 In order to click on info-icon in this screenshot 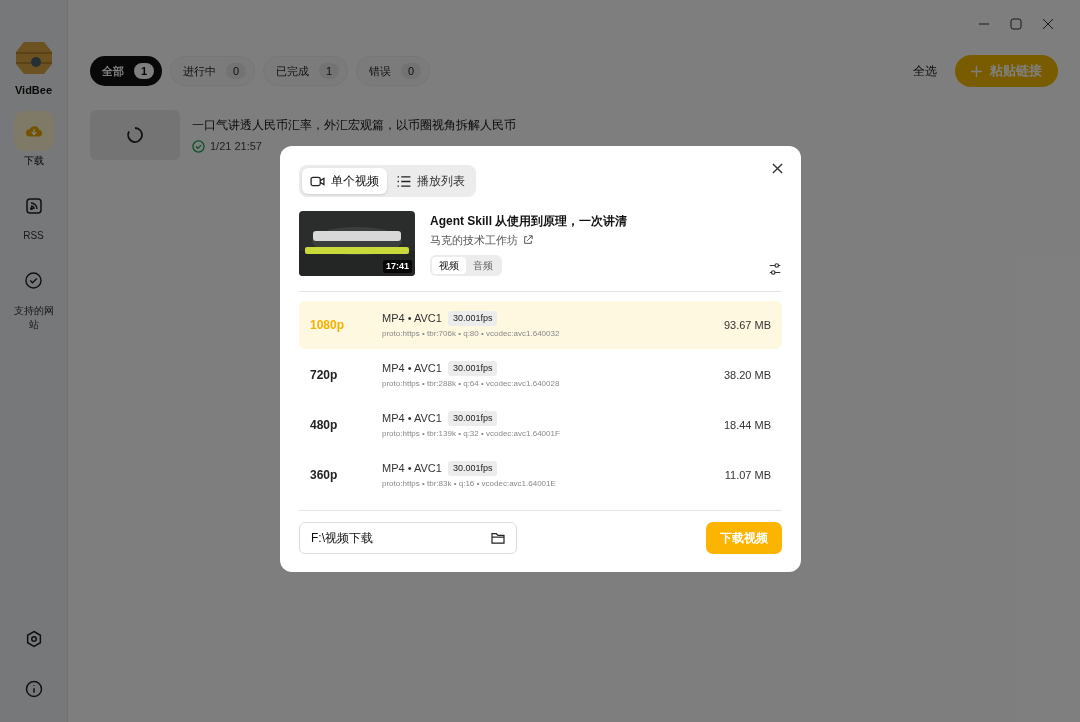, I will do `click(33, 689)`.